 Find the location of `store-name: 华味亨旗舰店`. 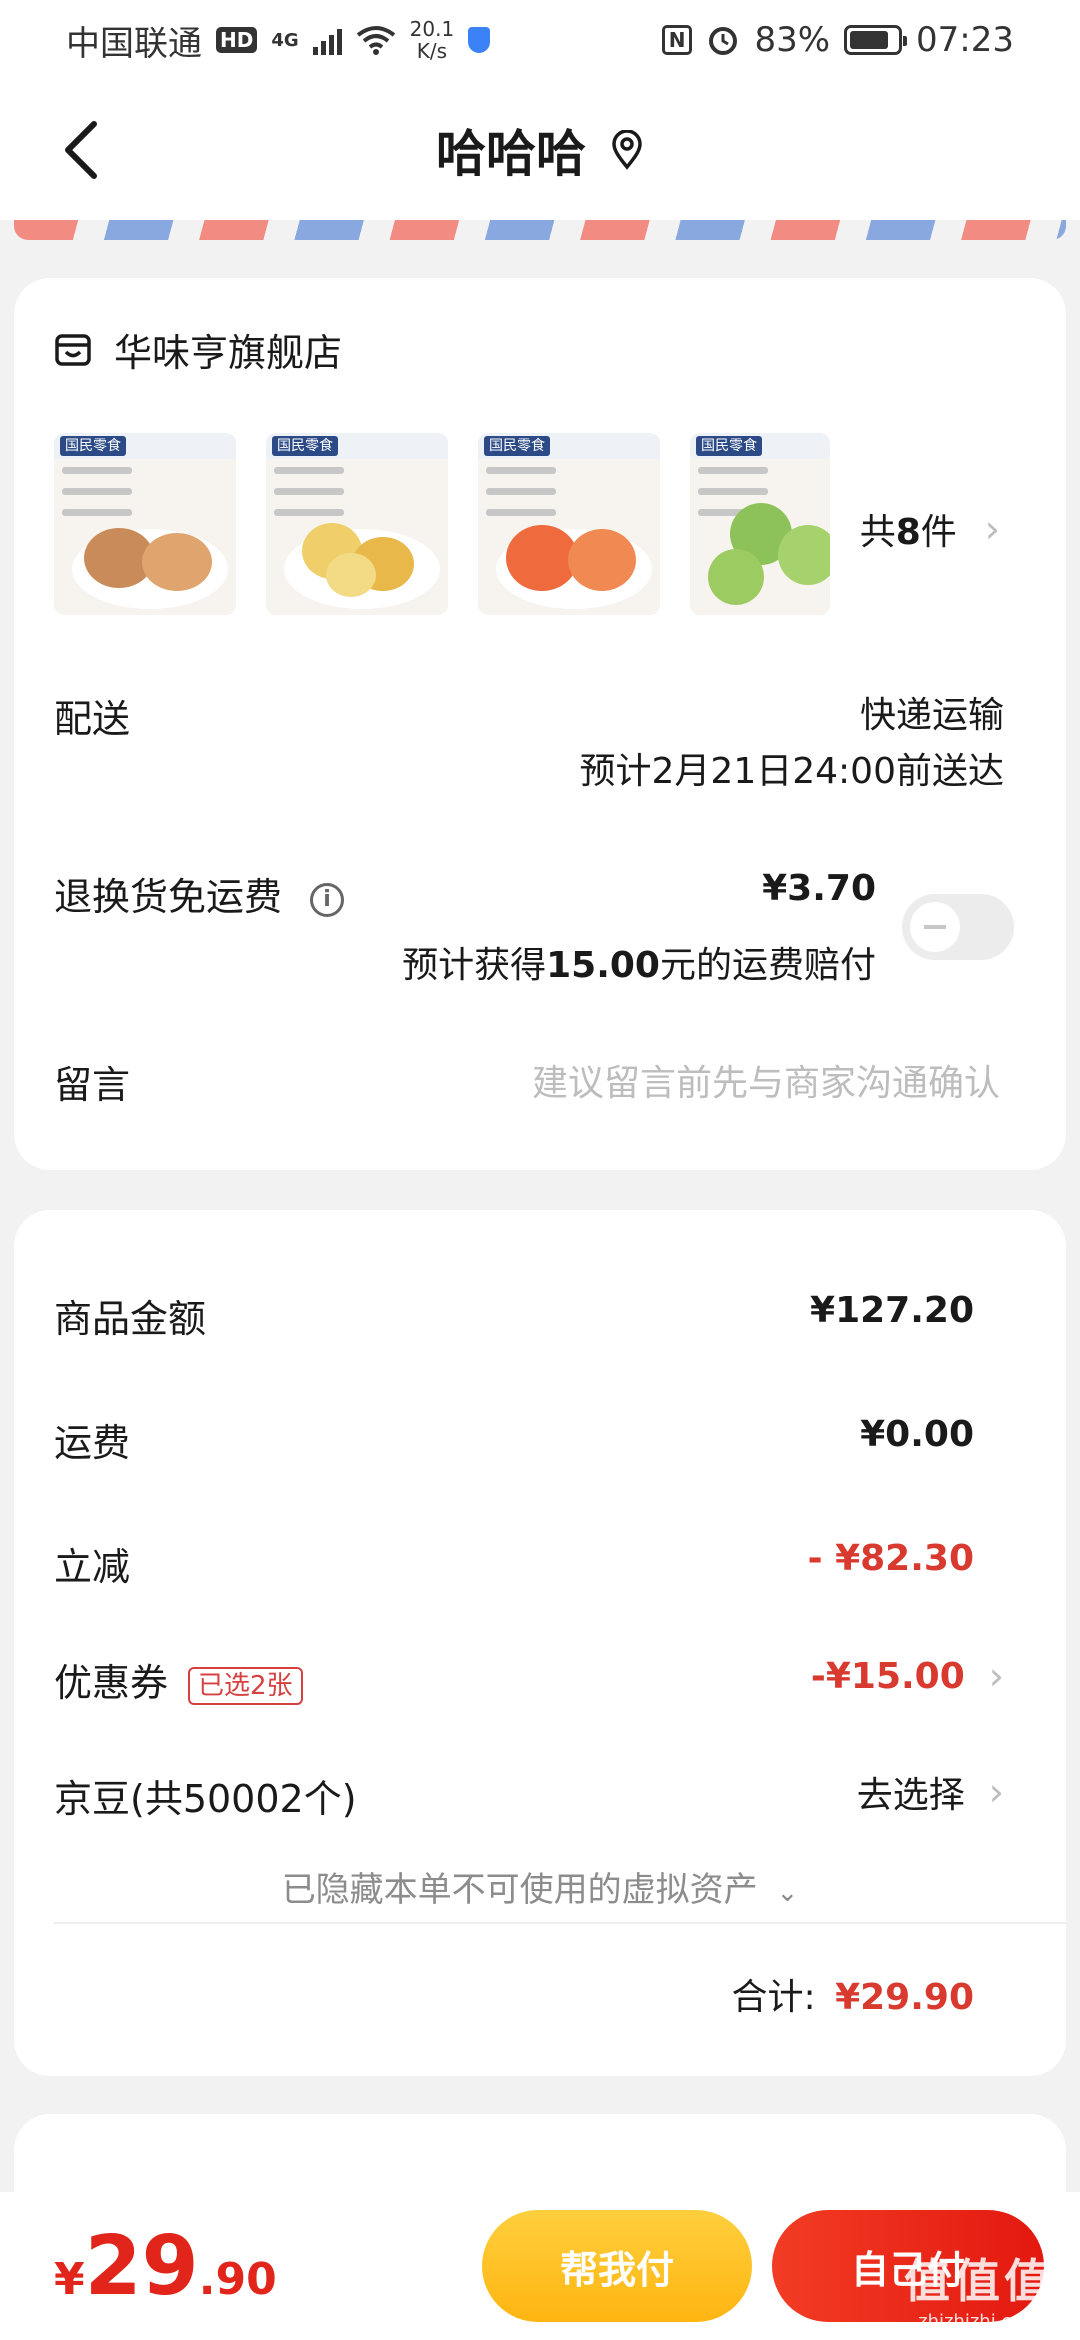

store-name: 华味亨旗舰店 is located at coordinates (228, 353).